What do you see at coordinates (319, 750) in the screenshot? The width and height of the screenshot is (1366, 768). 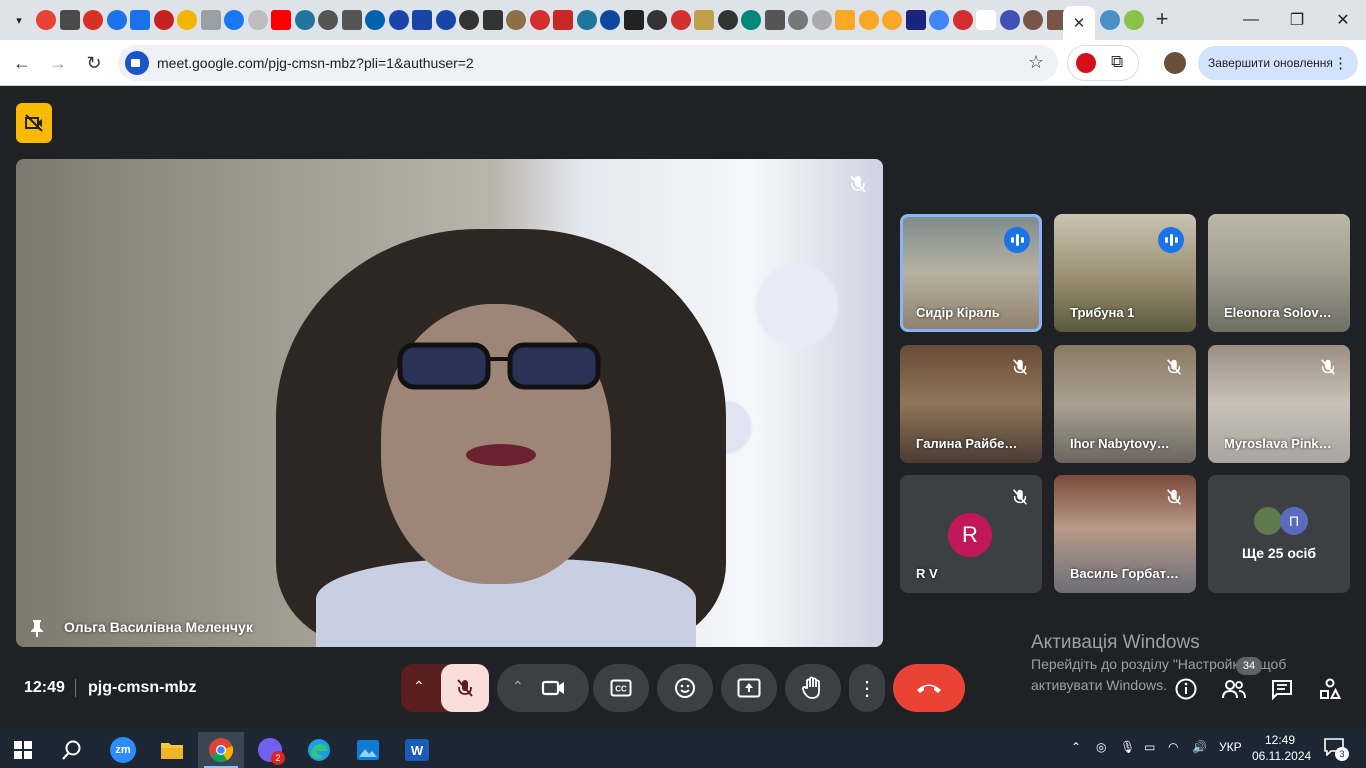 I see `edge-app-icon` at bounding box center [319, 750].